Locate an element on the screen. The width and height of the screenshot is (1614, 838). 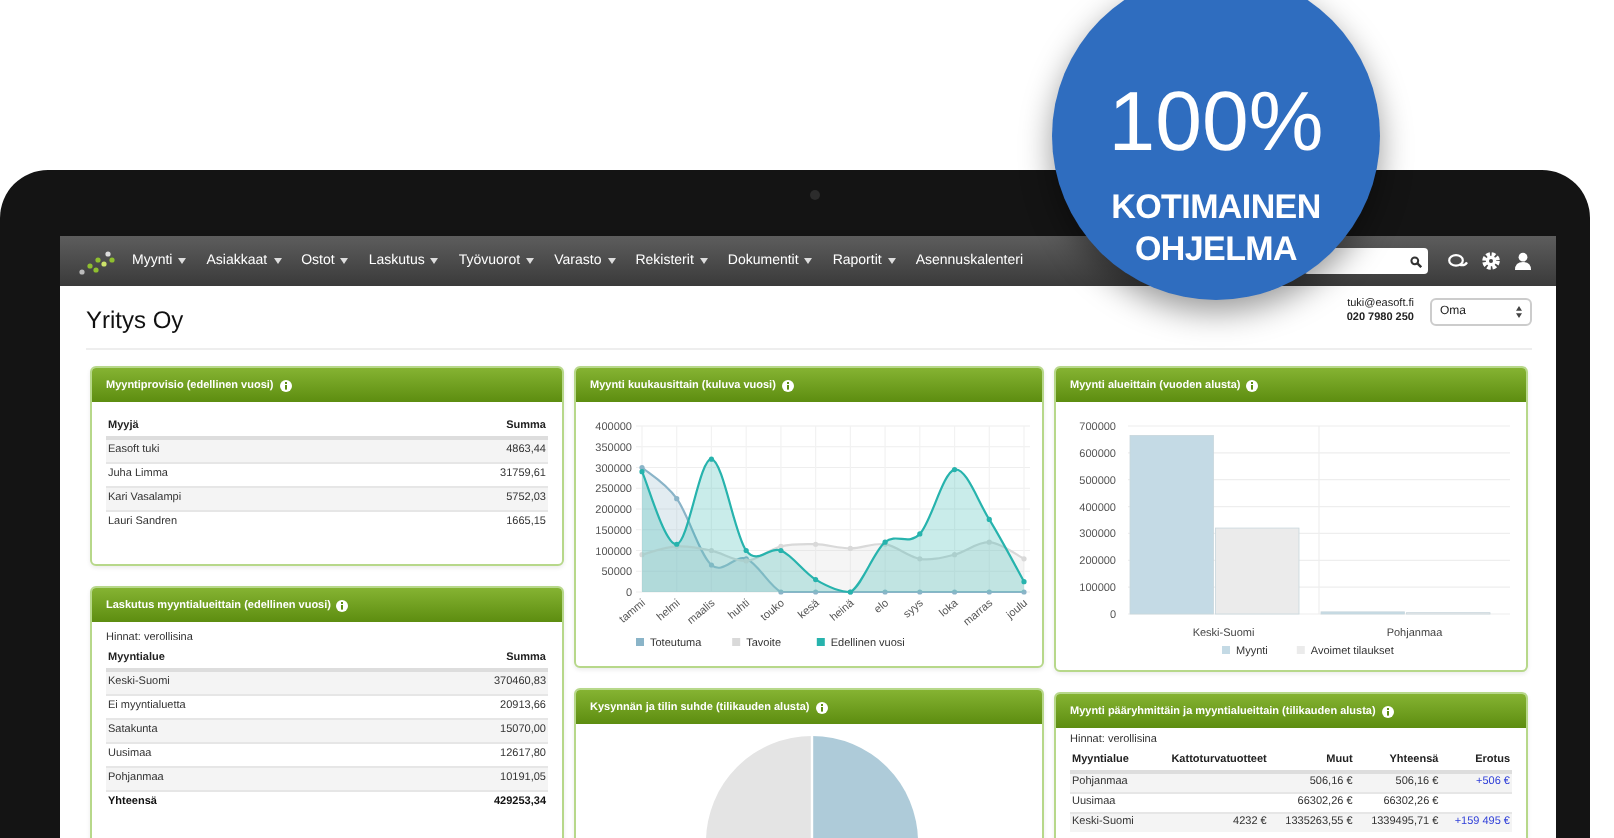
search-icon is located at coordinates (1416, 261).